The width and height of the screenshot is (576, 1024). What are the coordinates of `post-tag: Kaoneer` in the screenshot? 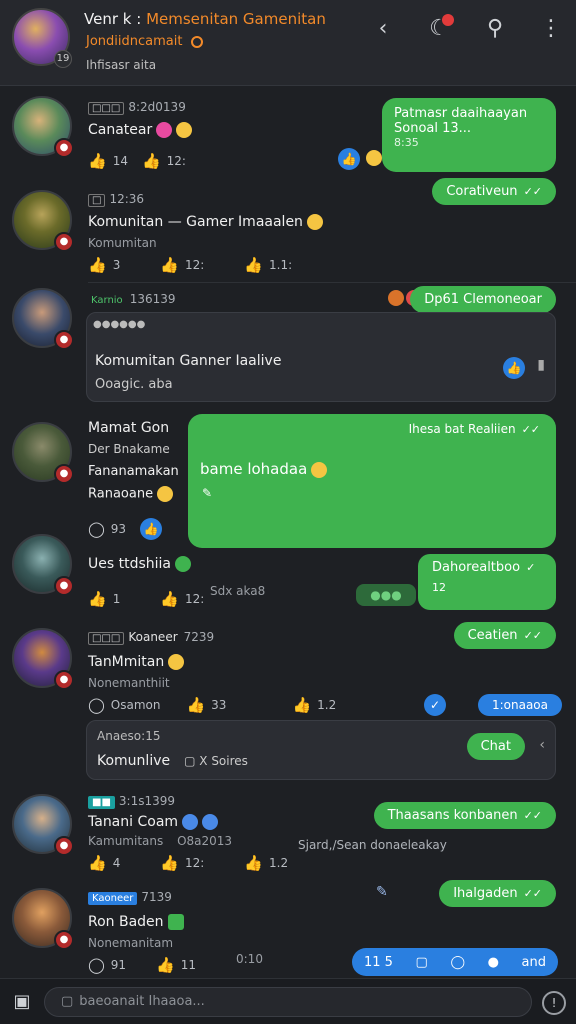 It's located at (113, 898).